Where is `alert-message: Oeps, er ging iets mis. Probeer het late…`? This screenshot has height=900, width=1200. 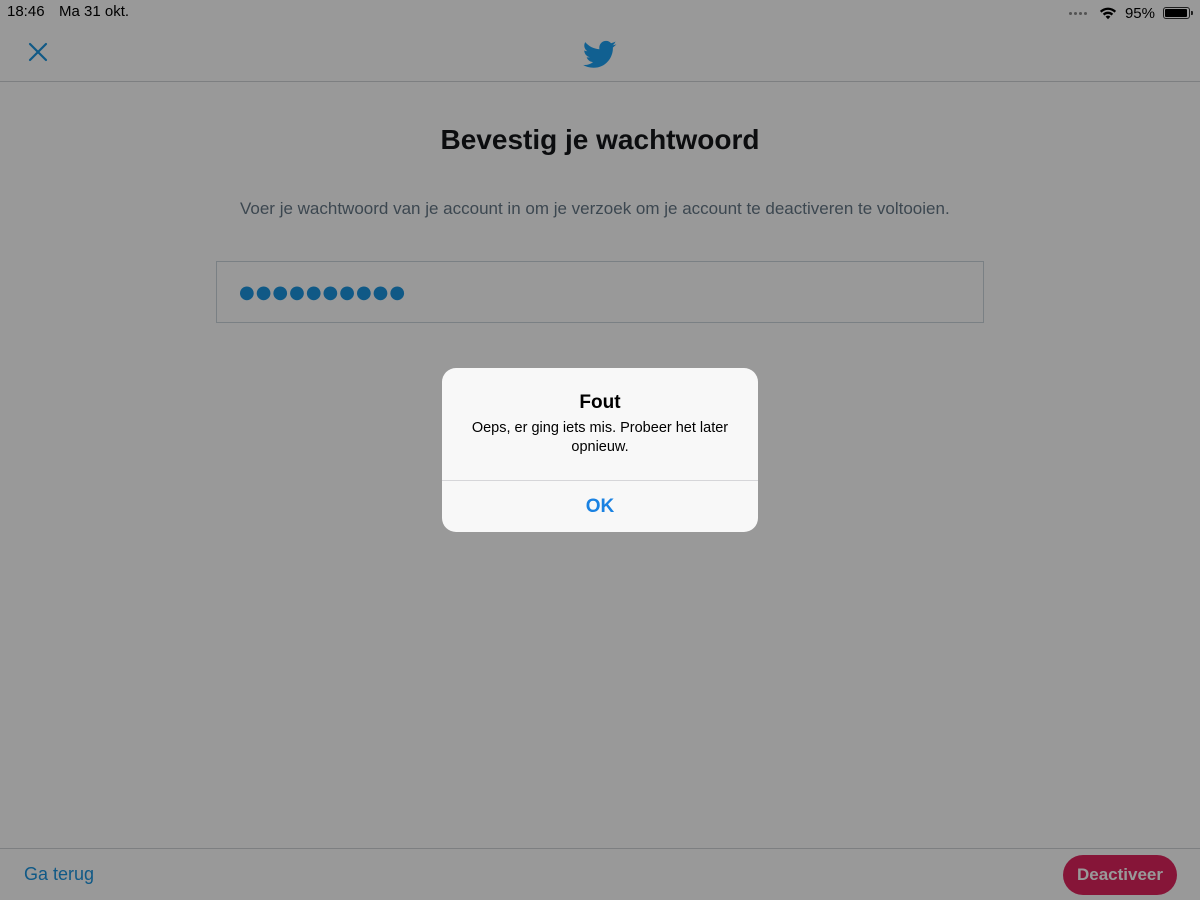
alert-message: Oeps, er ging iets mis. Probeer het late… is located at coordinates (600, 437).